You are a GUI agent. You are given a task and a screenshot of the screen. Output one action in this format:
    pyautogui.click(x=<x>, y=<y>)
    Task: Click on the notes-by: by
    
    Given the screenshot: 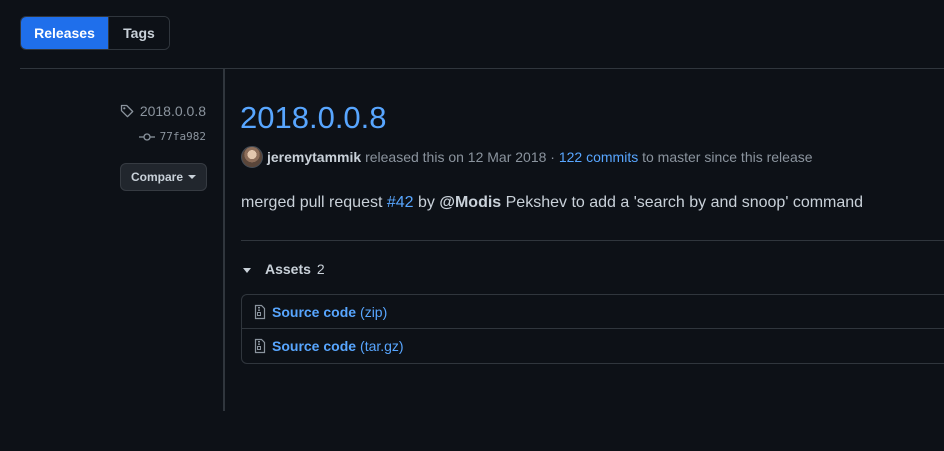 What is the action you would take?
    pyautogui.click(x=426, y=202)
    